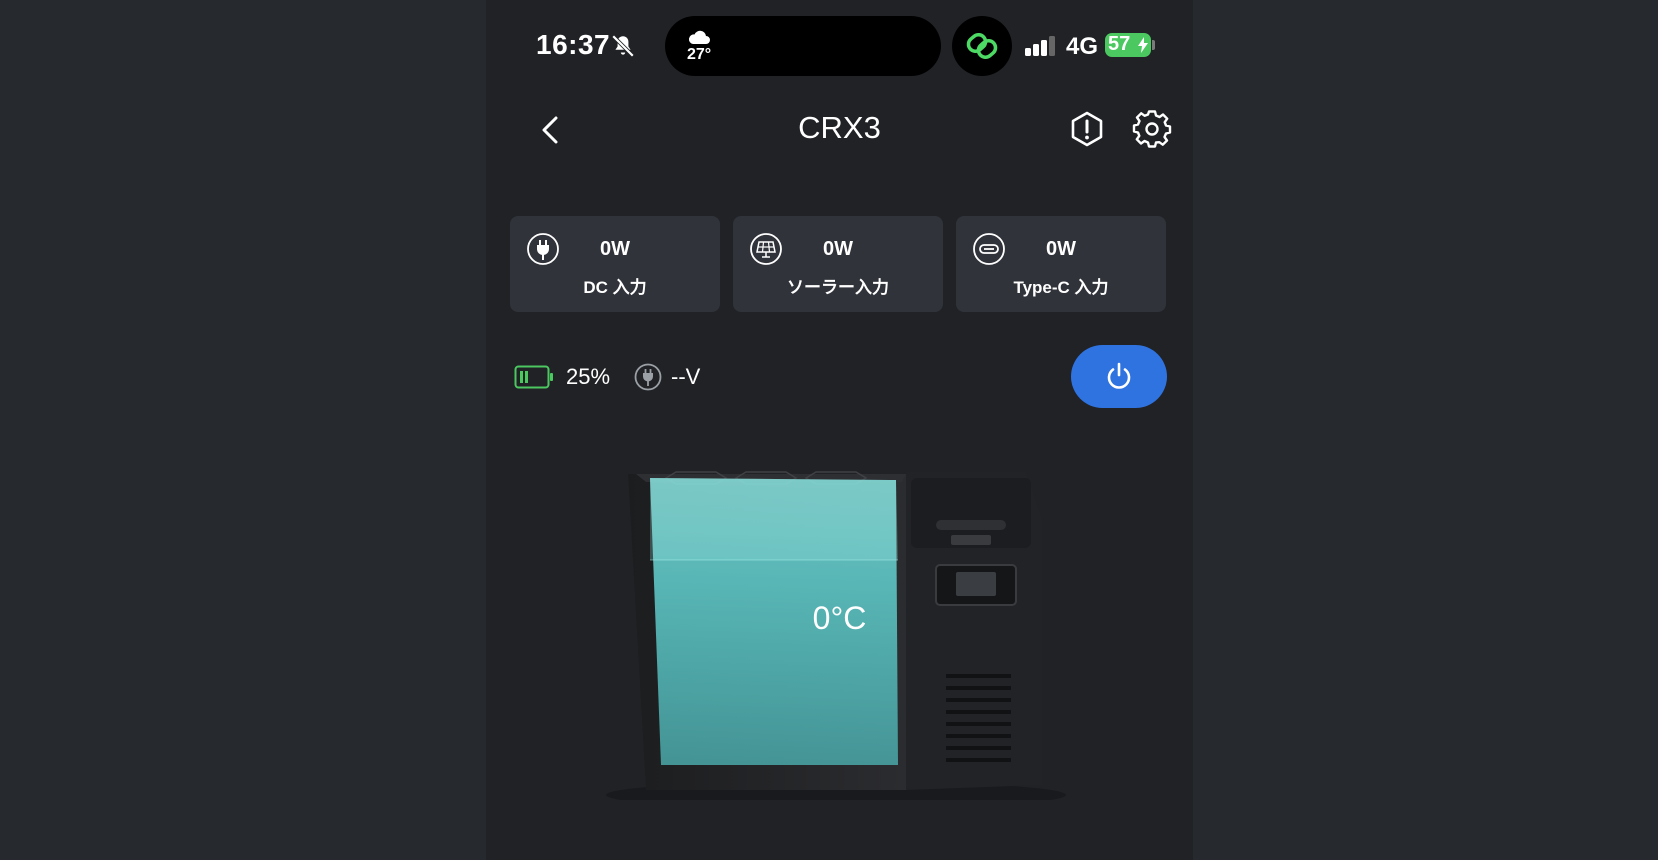 The image size is (1658, 860). I want to click on battery-icon, so click(533, 377).